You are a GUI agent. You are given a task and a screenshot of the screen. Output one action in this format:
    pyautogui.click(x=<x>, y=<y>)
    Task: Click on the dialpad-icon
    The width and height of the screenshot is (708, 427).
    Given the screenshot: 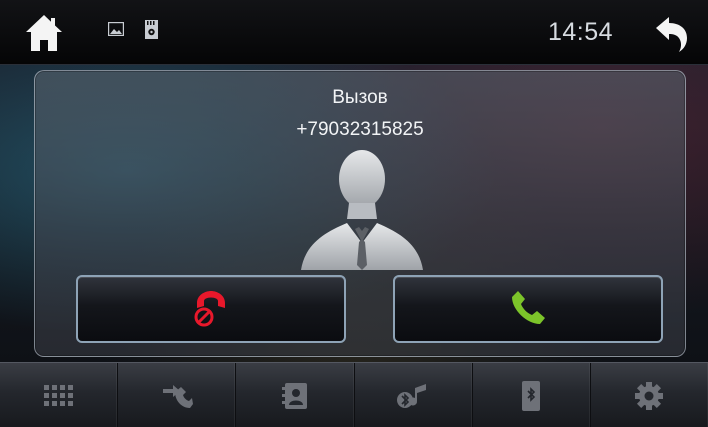 What is the action you would take?
    pyautogui.click(x=58, y=395)
    